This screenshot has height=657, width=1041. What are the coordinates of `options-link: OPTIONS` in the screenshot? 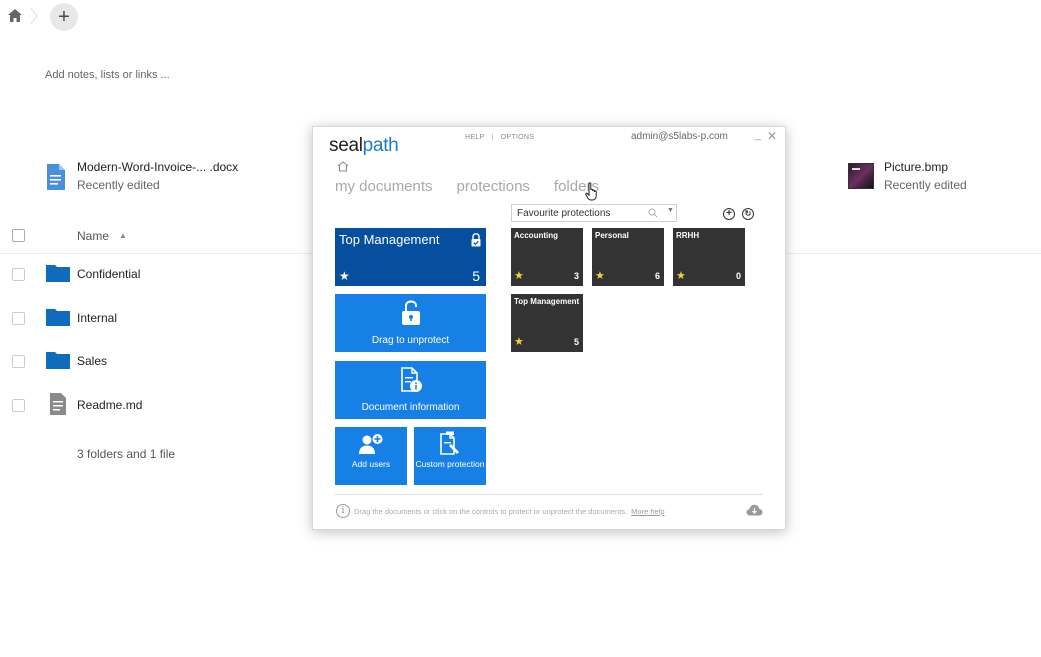 It's located at (518, 137).